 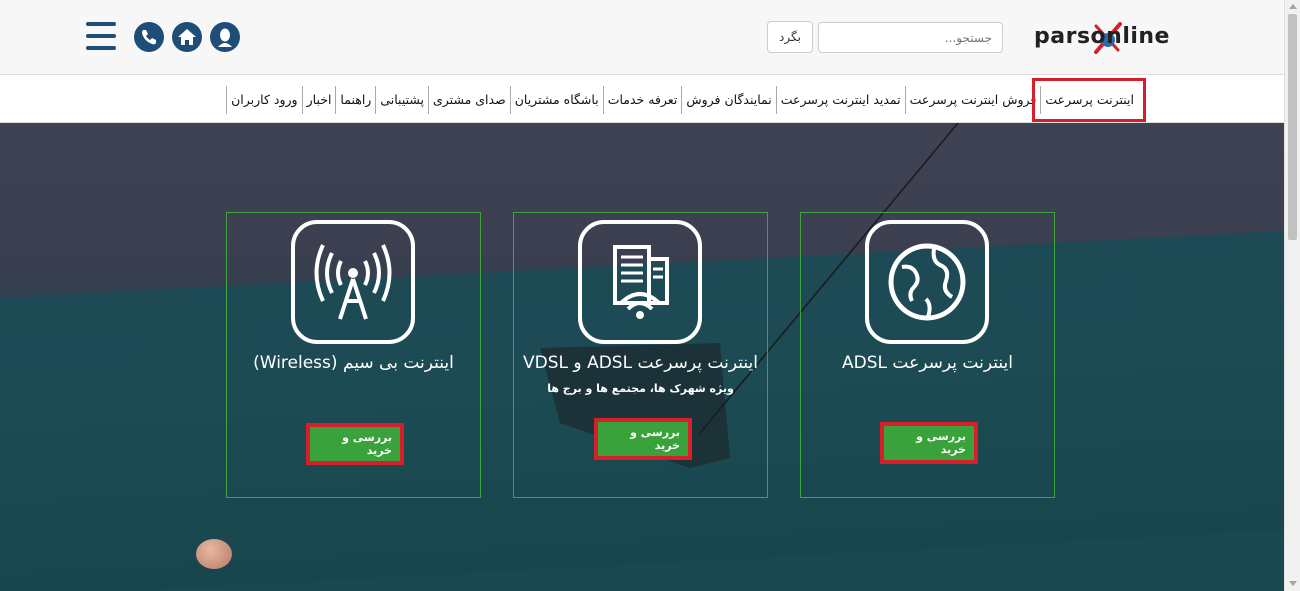 I want to click on buoy, so click(x=214, y=554).